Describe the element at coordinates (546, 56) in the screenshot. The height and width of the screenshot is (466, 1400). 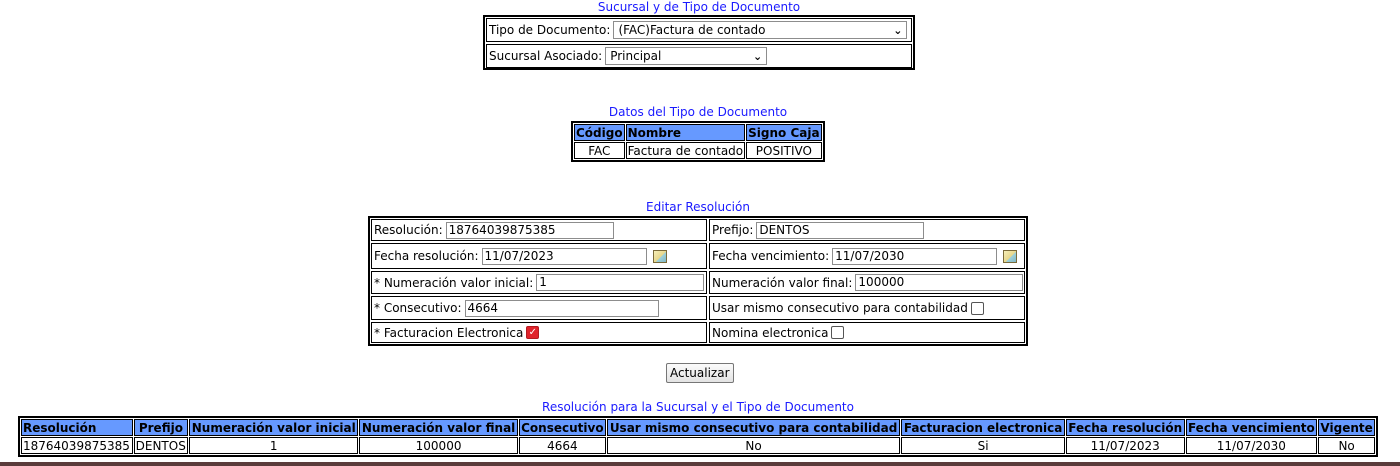
I see `sucursal-label: Sucursal Asociado:` at that location.